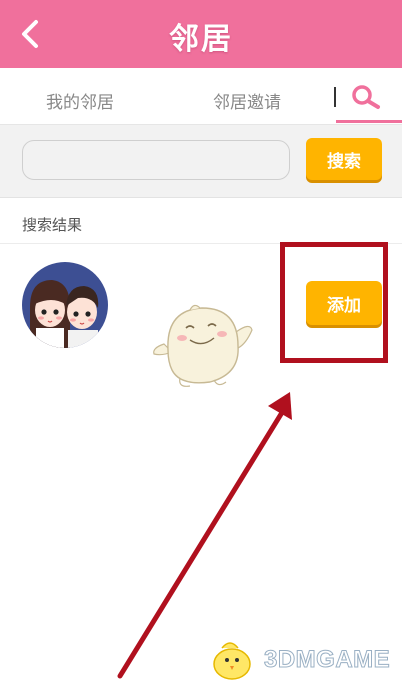 The width and height of the screenshot is (402, 693). What do you see at coordinates (366, 97) in the screenshot?
I see `tab-search-icon` at bounding box center [366, 97].